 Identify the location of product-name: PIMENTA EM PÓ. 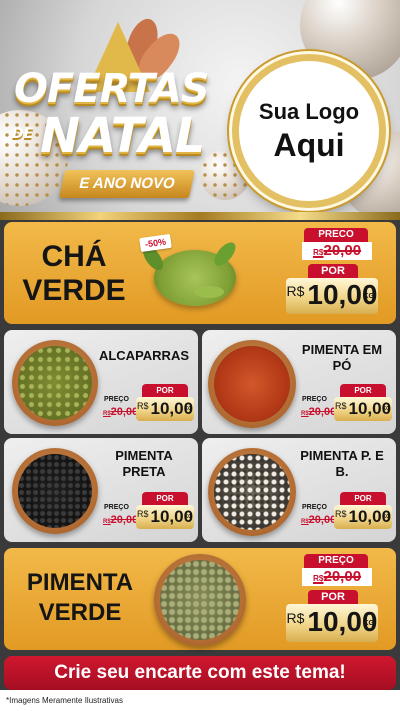
(342, 357).